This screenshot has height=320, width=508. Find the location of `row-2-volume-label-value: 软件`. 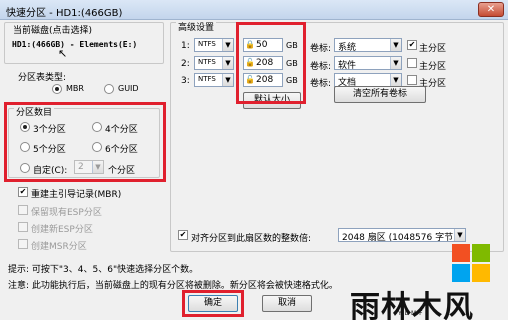

row-2-volume-label-value: 软件 is located at coordinates (347, 66).